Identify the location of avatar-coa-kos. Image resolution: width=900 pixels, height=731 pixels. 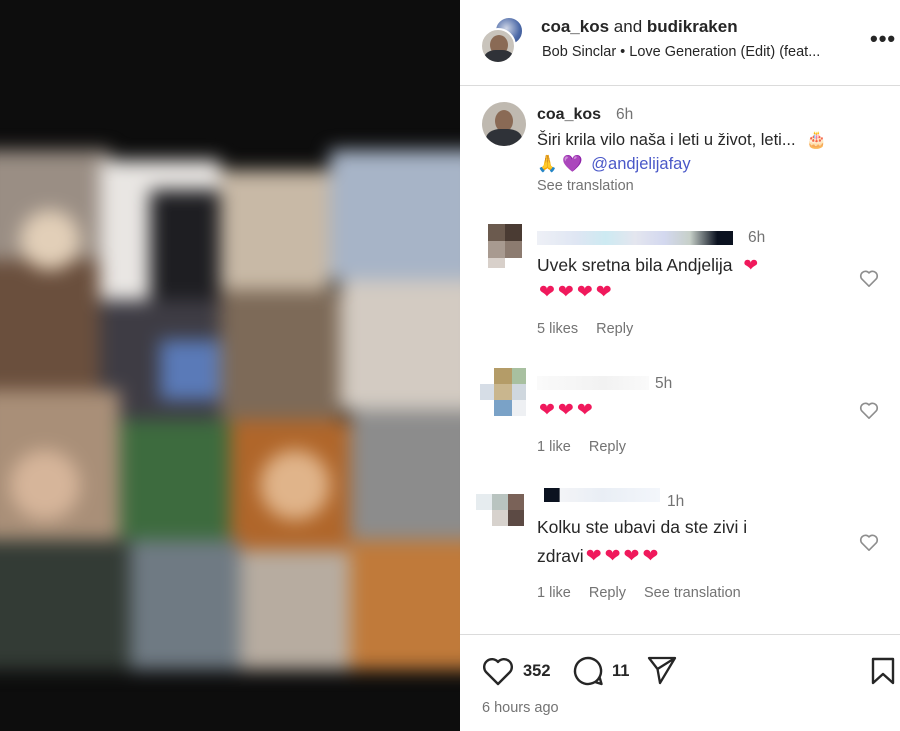
(498, 46).